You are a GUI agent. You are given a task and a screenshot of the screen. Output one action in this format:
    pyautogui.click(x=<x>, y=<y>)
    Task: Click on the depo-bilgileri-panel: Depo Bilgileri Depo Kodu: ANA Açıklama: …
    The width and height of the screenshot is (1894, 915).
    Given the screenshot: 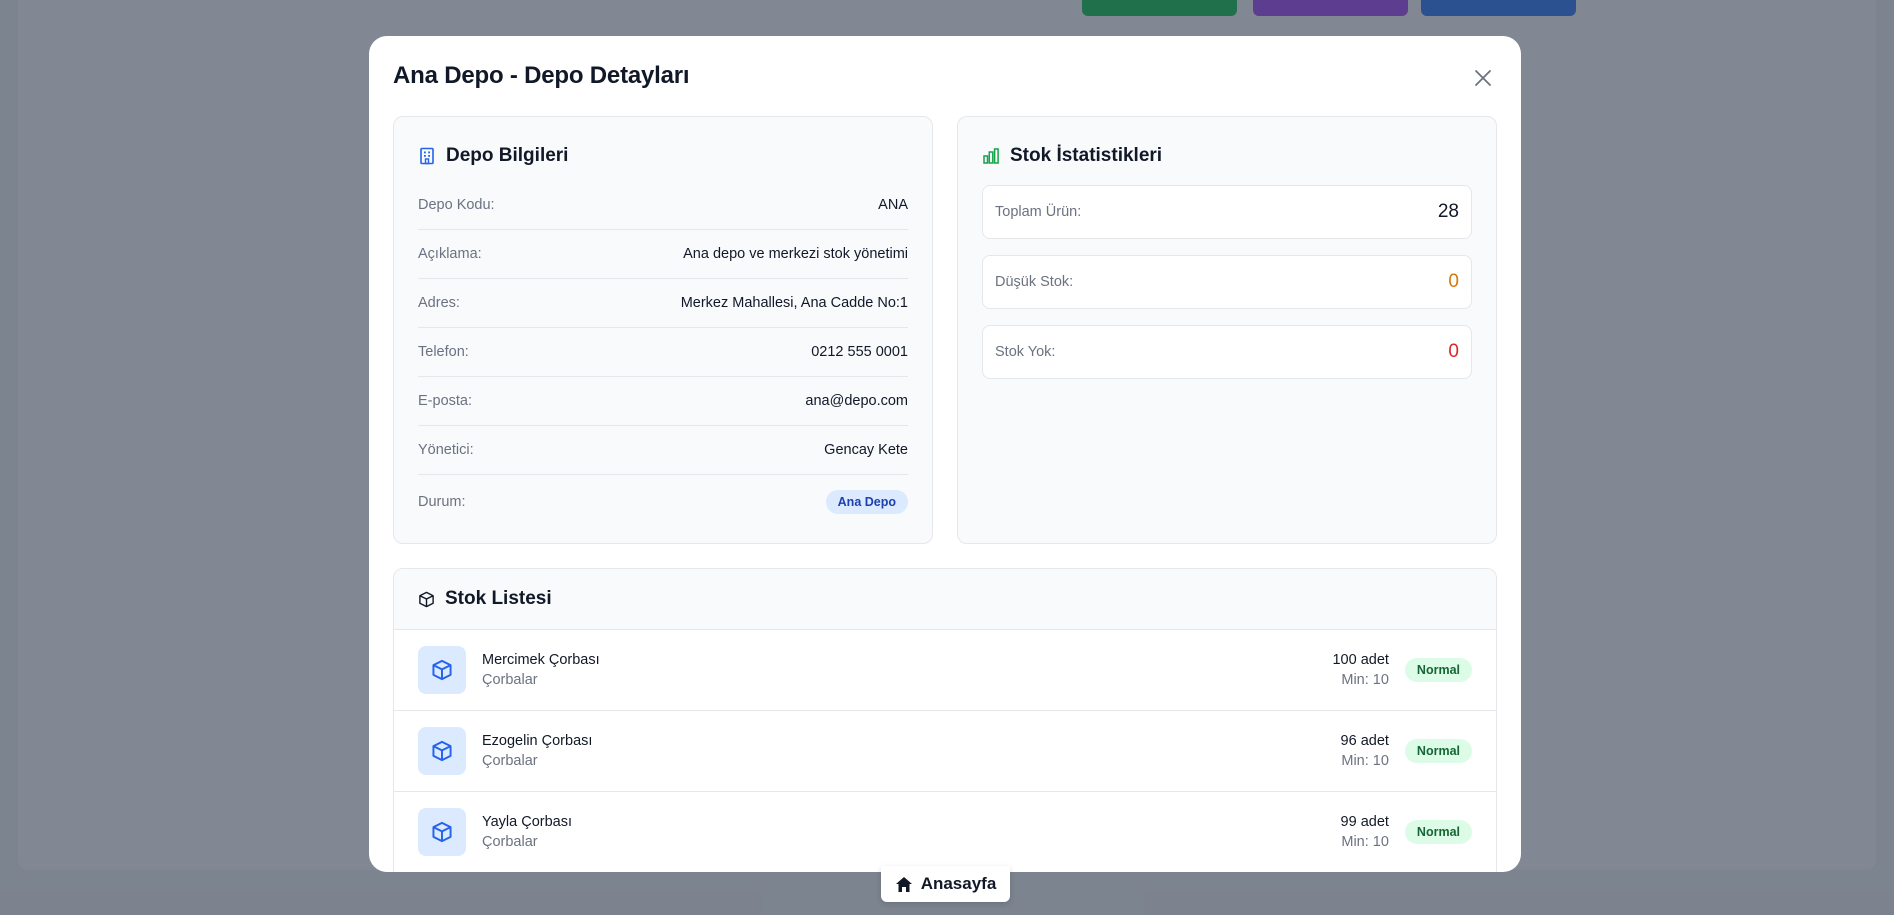 What is the action you would take?
    pyautogui.click(x=663, y=330)
    